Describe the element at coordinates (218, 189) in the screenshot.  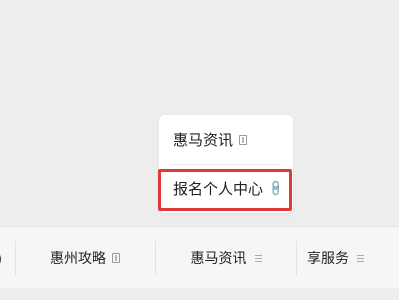
I see `submenu-item-label: 报名个人中心` at that location.